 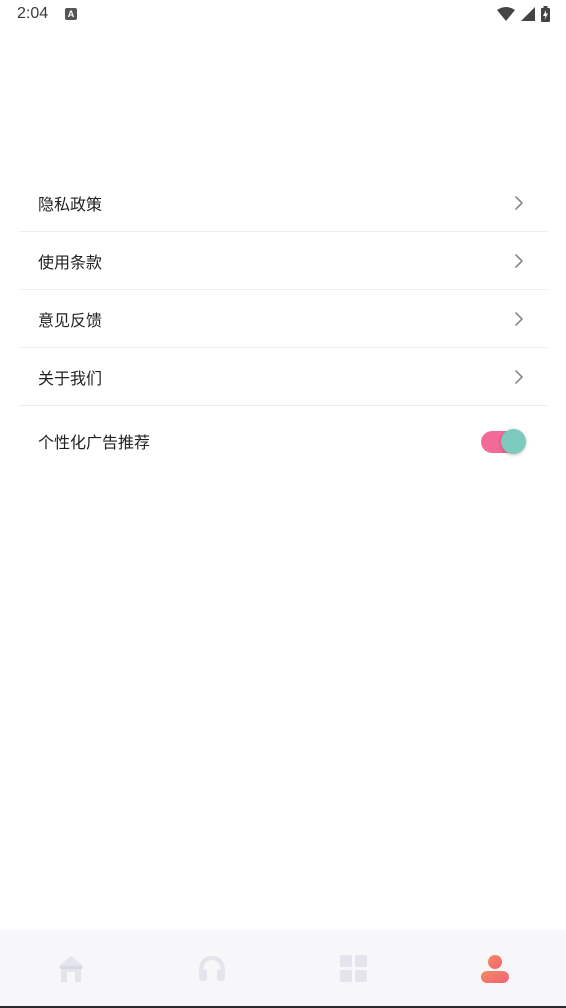 I want to click on settings-item-terms-of-use: 使用条款, so click(x=283, y=261).